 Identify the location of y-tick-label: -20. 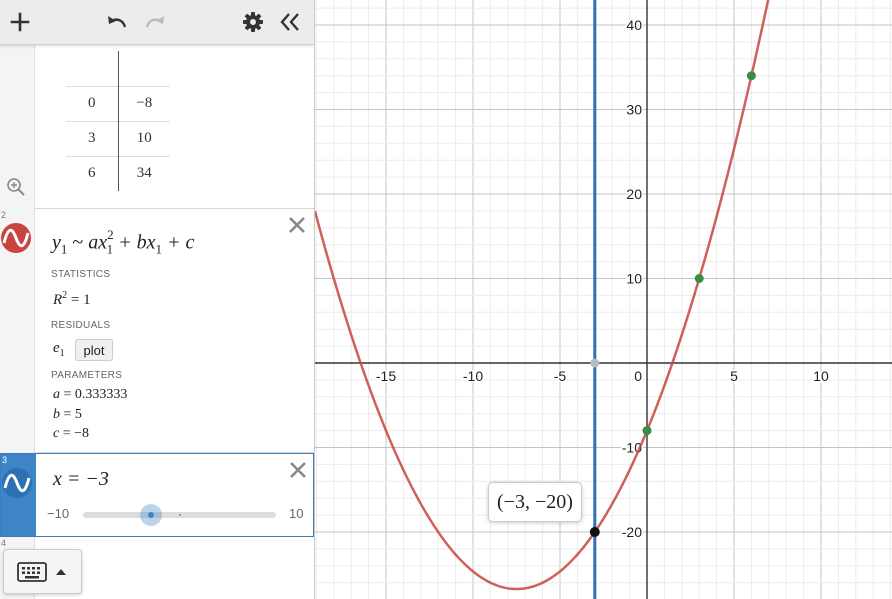
(632, 532).